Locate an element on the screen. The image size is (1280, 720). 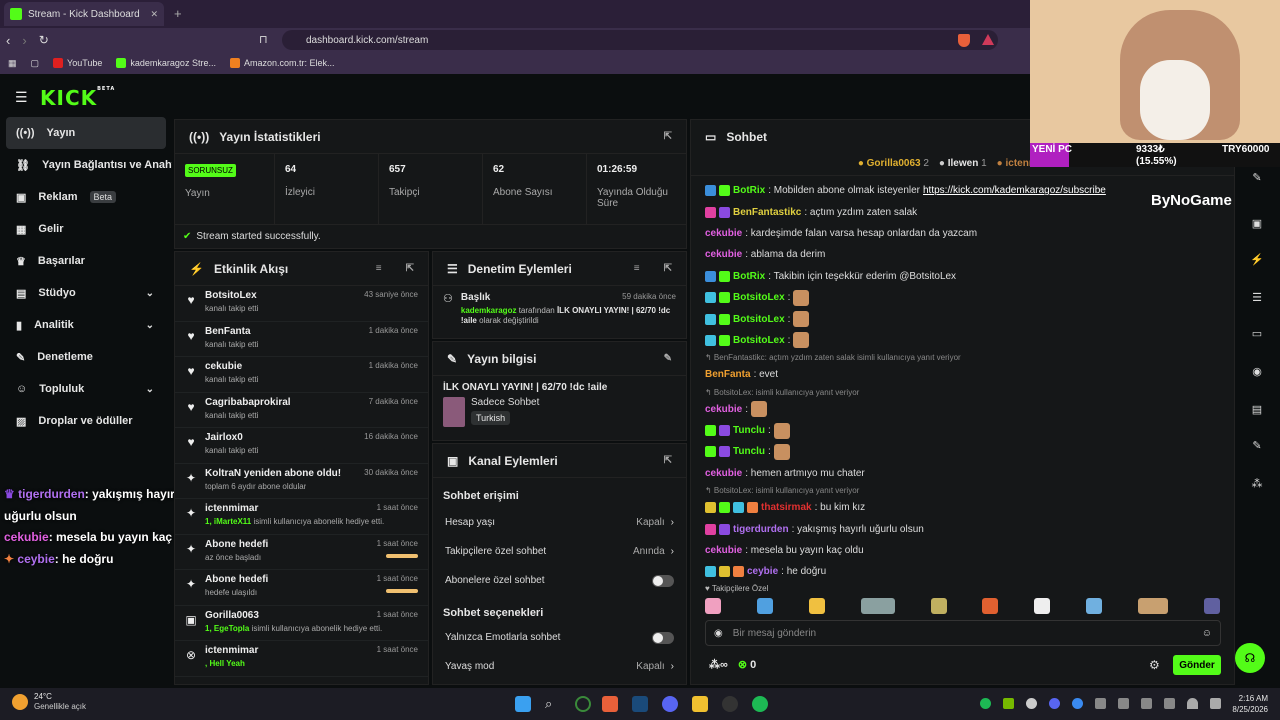
chat-message: cekubie: is located at coordinates (962, 409).